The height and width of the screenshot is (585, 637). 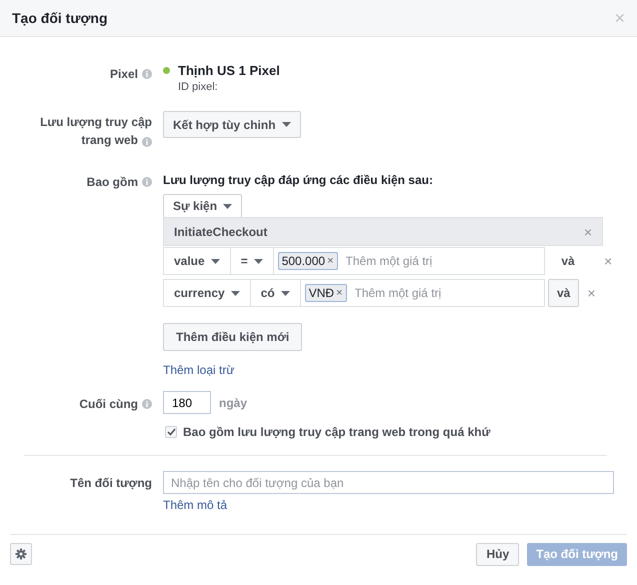 I want to click on event-name: InitiateCheckout, so click(x=221, y=231).